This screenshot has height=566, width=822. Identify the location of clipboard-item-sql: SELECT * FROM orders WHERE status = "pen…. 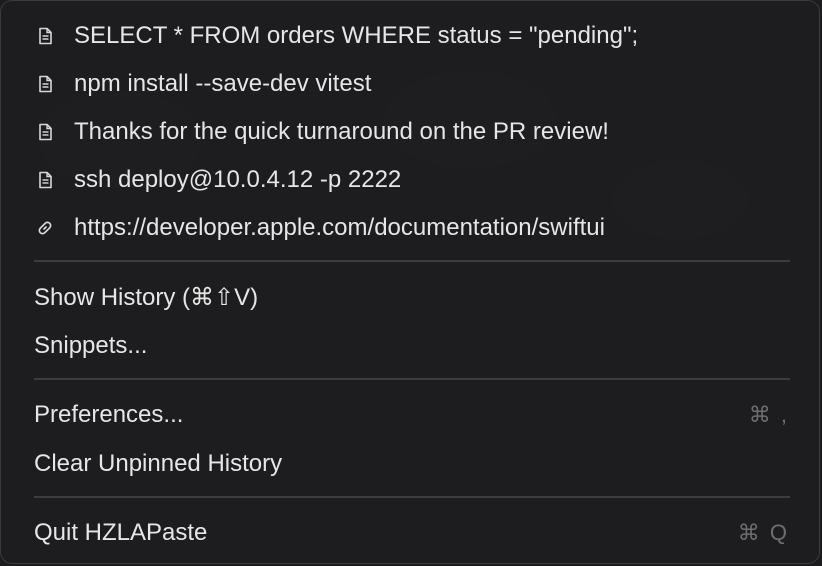
(410, 36).